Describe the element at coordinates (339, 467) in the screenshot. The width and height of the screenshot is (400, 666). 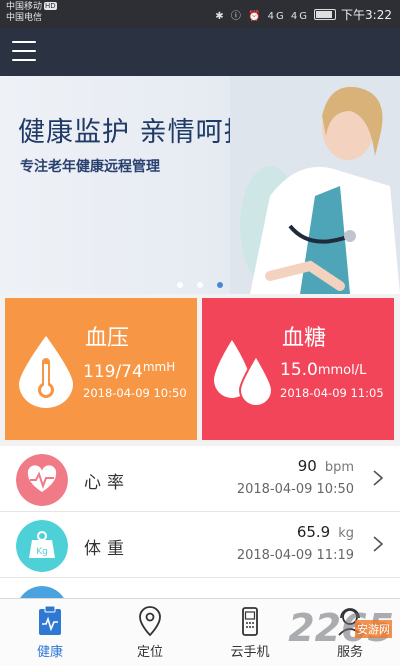
I see `hr-unit: bpm` at that location.